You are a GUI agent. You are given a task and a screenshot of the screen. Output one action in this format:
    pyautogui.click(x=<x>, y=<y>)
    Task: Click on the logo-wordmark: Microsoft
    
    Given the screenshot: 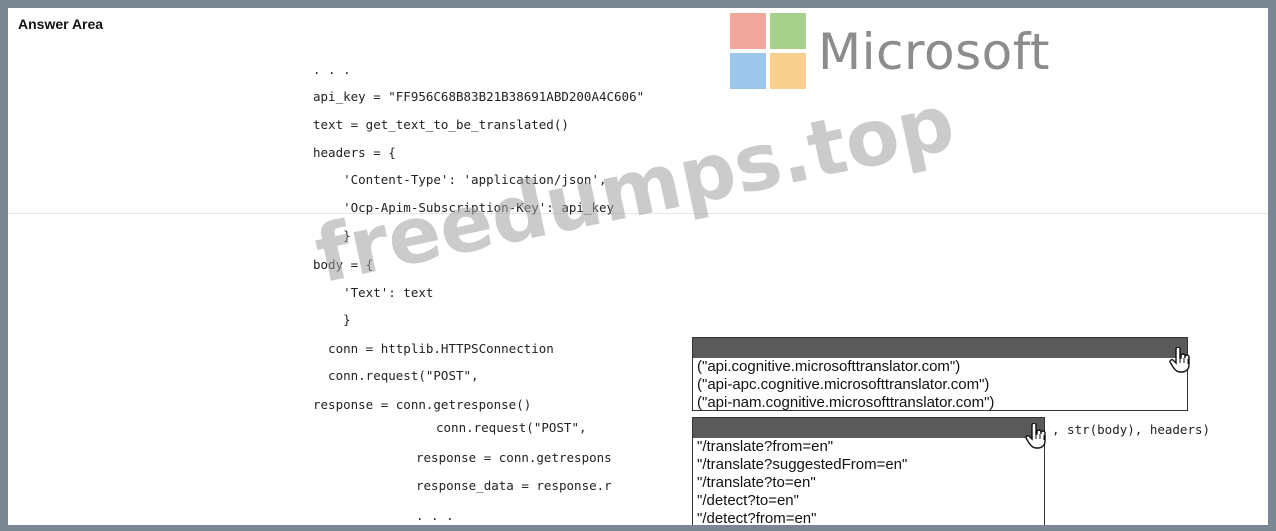 What is the action you would take?
    pyautogui.click(x=934, y=52)
    